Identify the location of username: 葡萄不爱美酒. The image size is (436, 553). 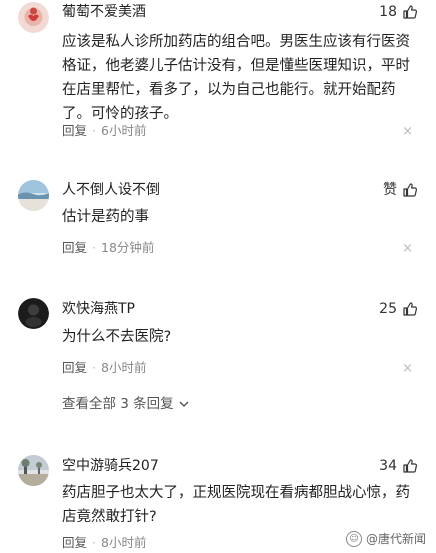
(104, 12).